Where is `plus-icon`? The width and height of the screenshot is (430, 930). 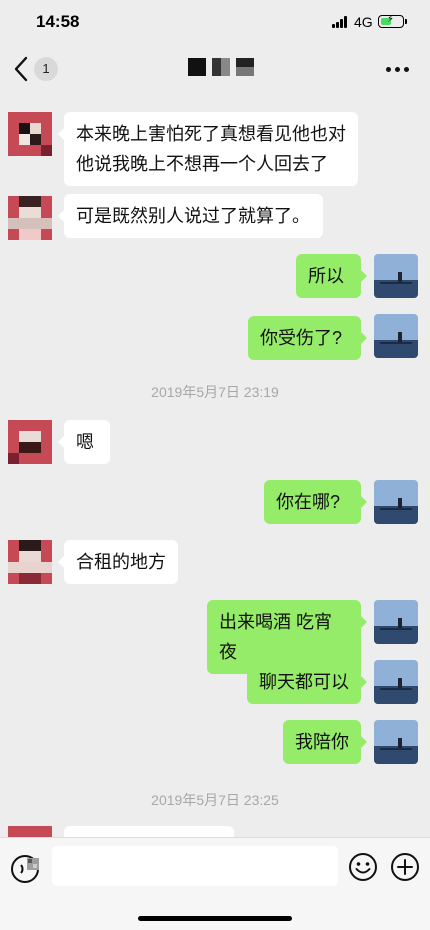 plus-icon is located at coordinates (405, 867).